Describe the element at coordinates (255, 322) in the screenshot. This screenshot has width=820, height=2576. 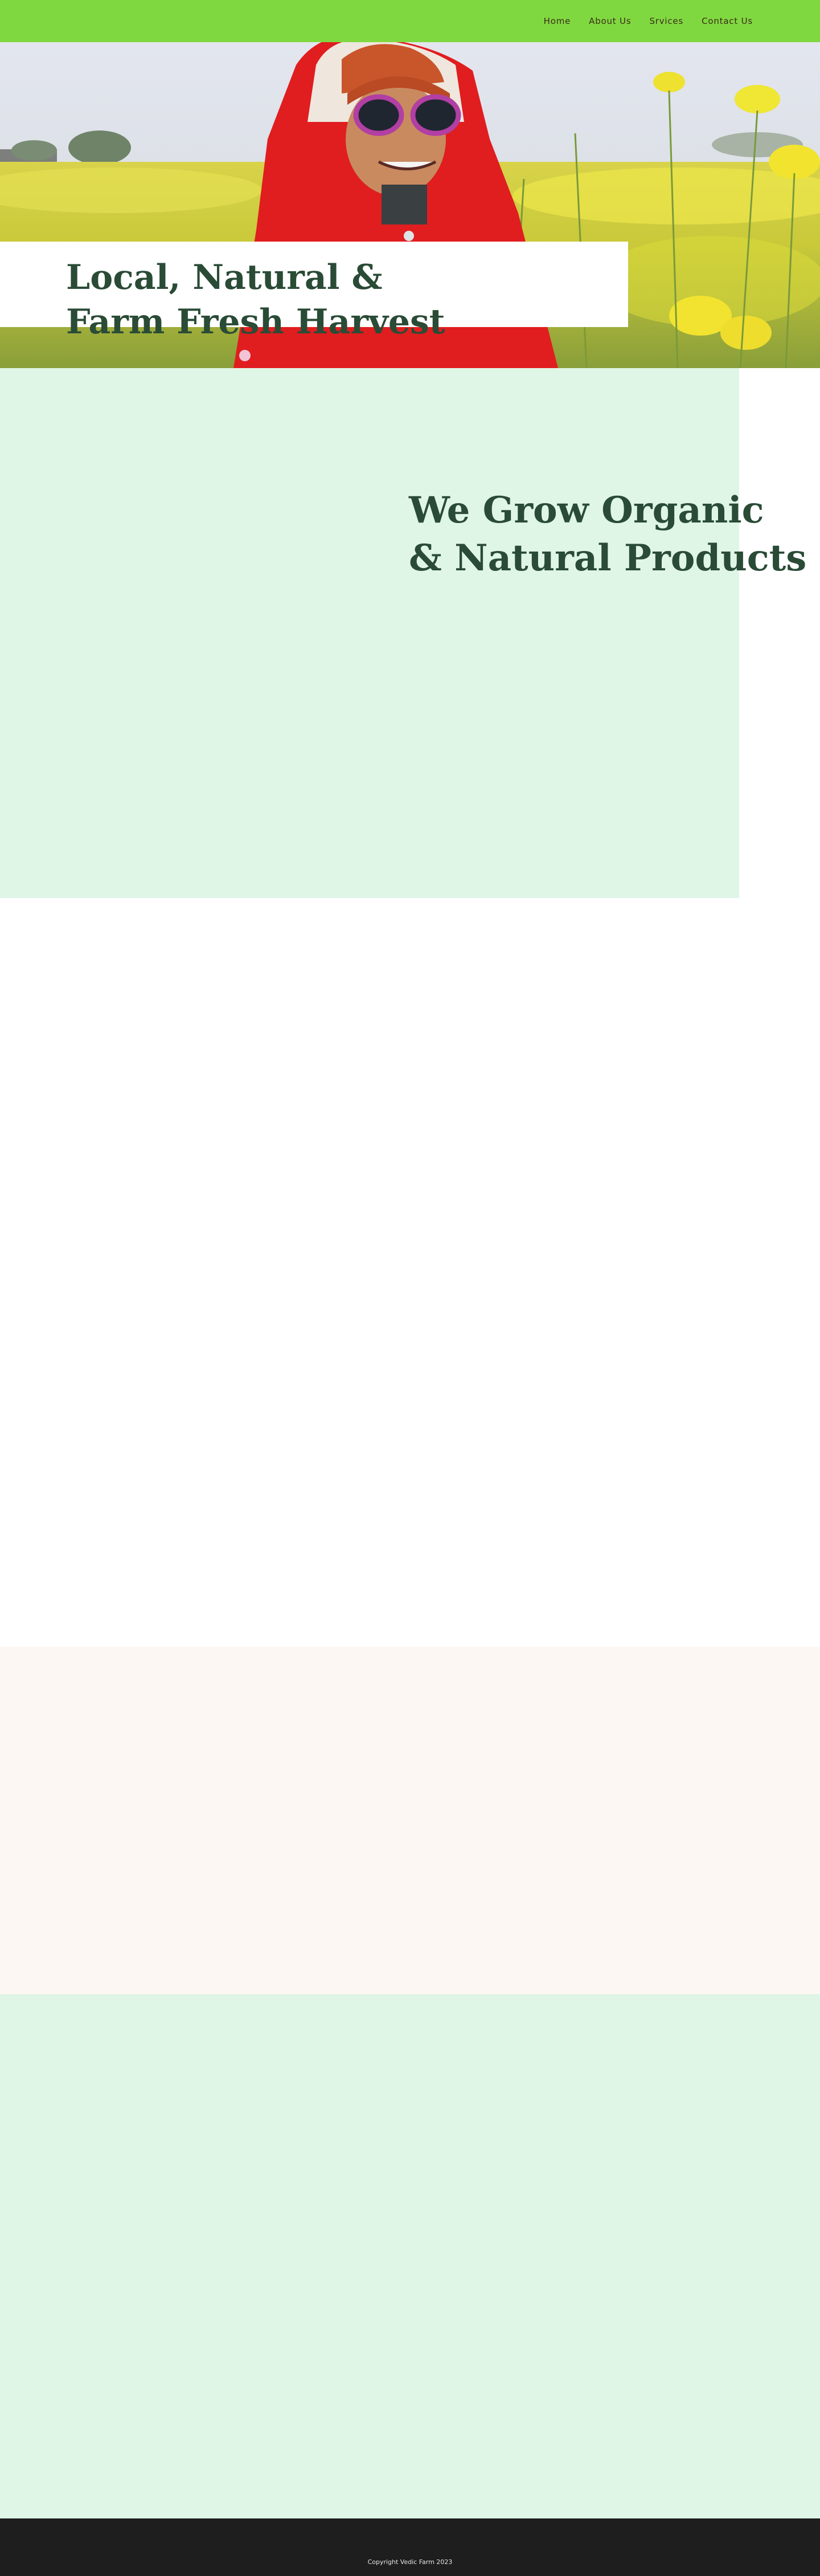
I see `hero-title-line2: Farm Fresh Harvest` at that location.